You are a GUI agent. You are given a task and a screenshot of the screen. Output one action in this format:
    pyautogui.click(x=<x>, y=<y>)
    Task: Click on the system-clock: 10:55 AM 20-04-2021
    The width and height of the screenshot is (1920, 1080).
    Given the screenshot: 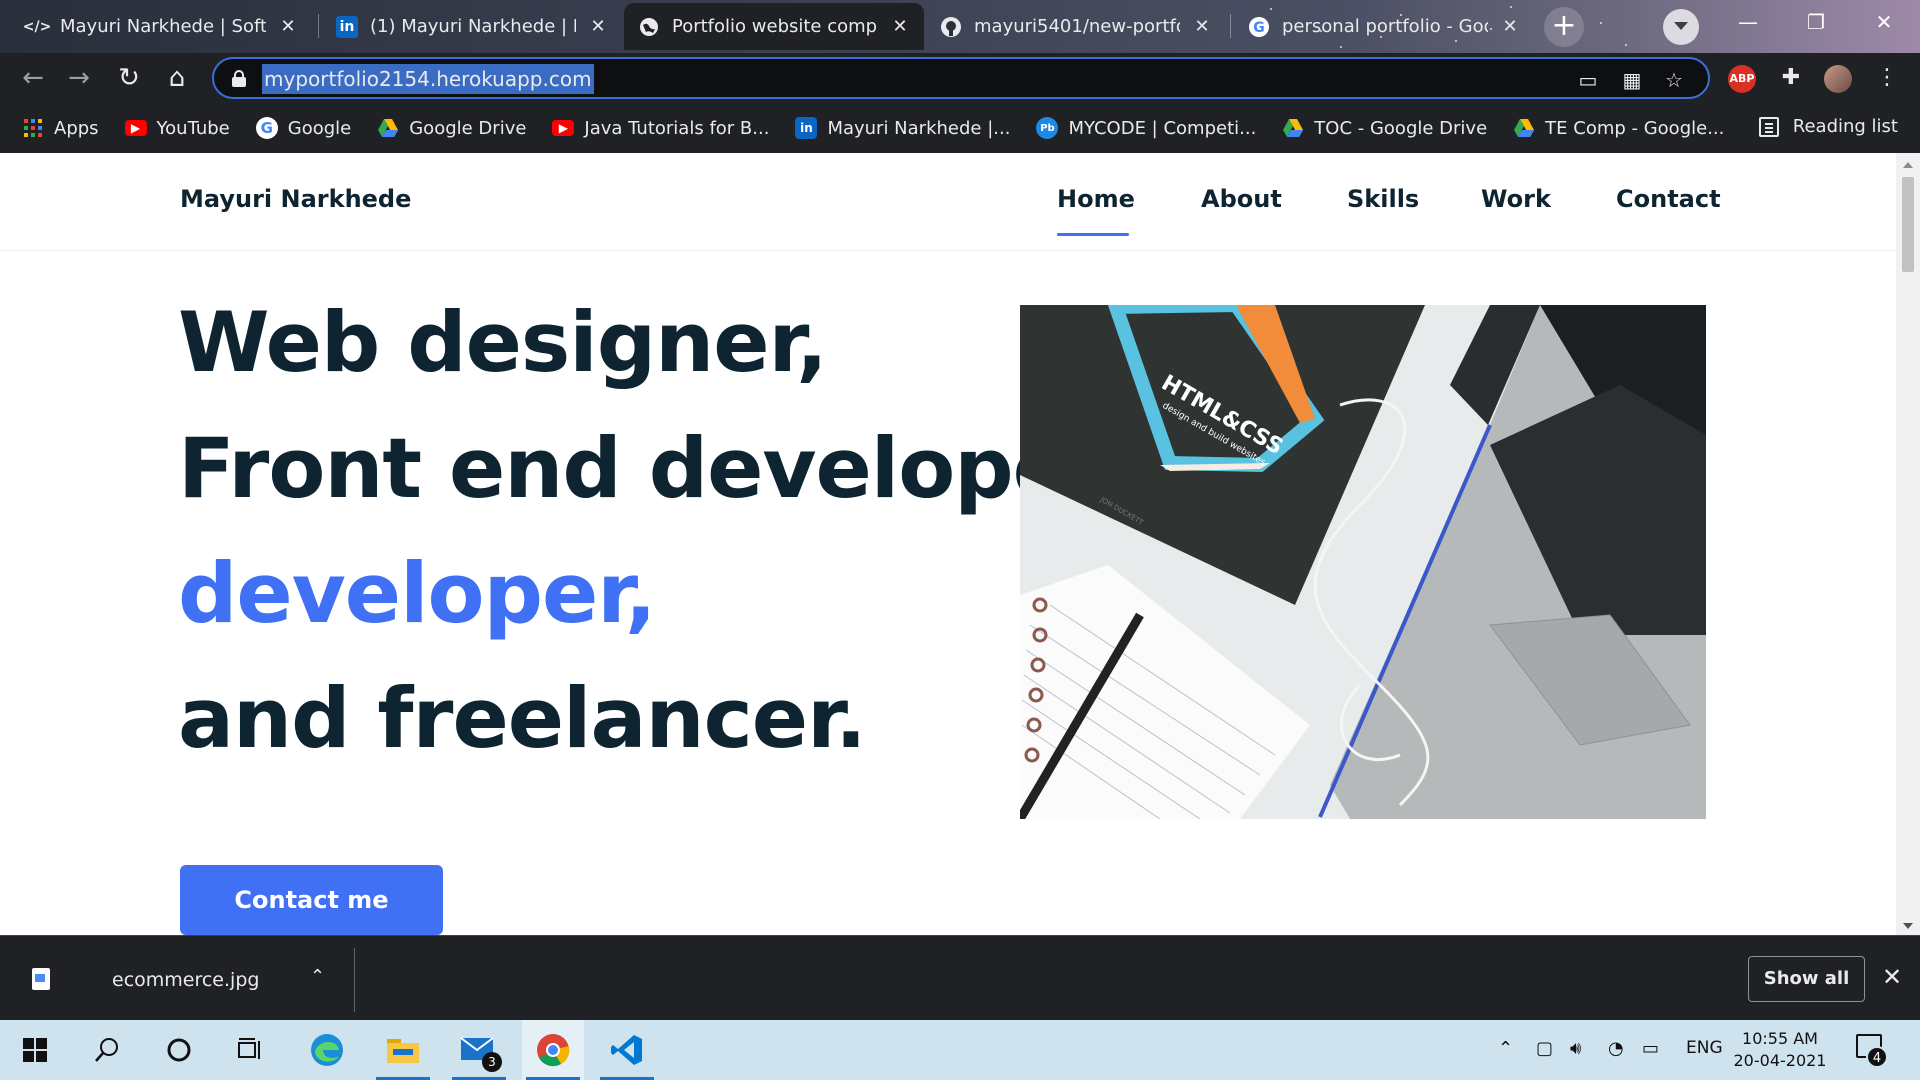 What is the action you would take?
    pyautogui.click(x=1780, y=1050)
    